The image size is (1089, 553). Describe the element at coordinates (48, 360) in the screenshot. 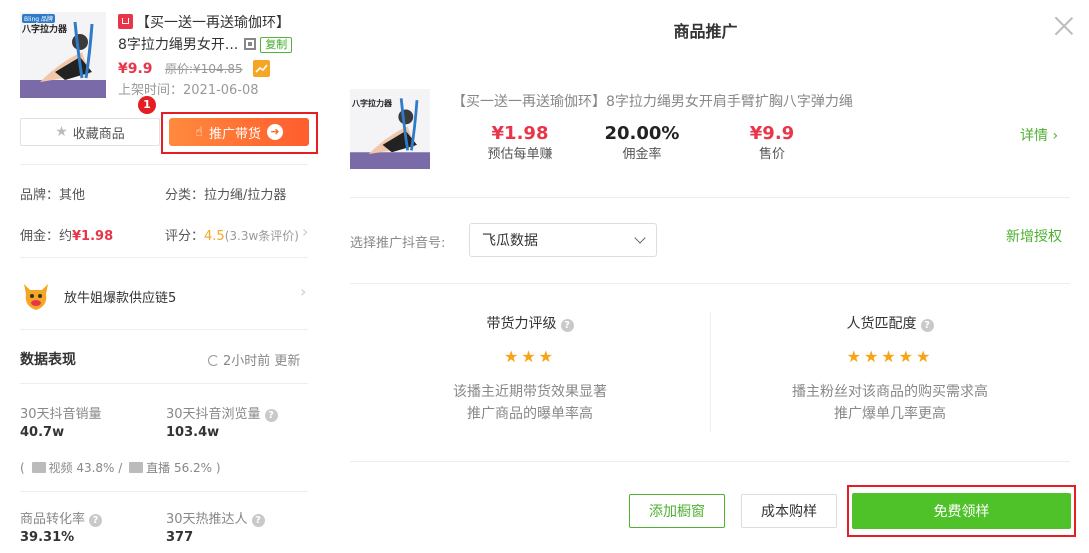

I see `data-section-title: 数据表现` at that location.